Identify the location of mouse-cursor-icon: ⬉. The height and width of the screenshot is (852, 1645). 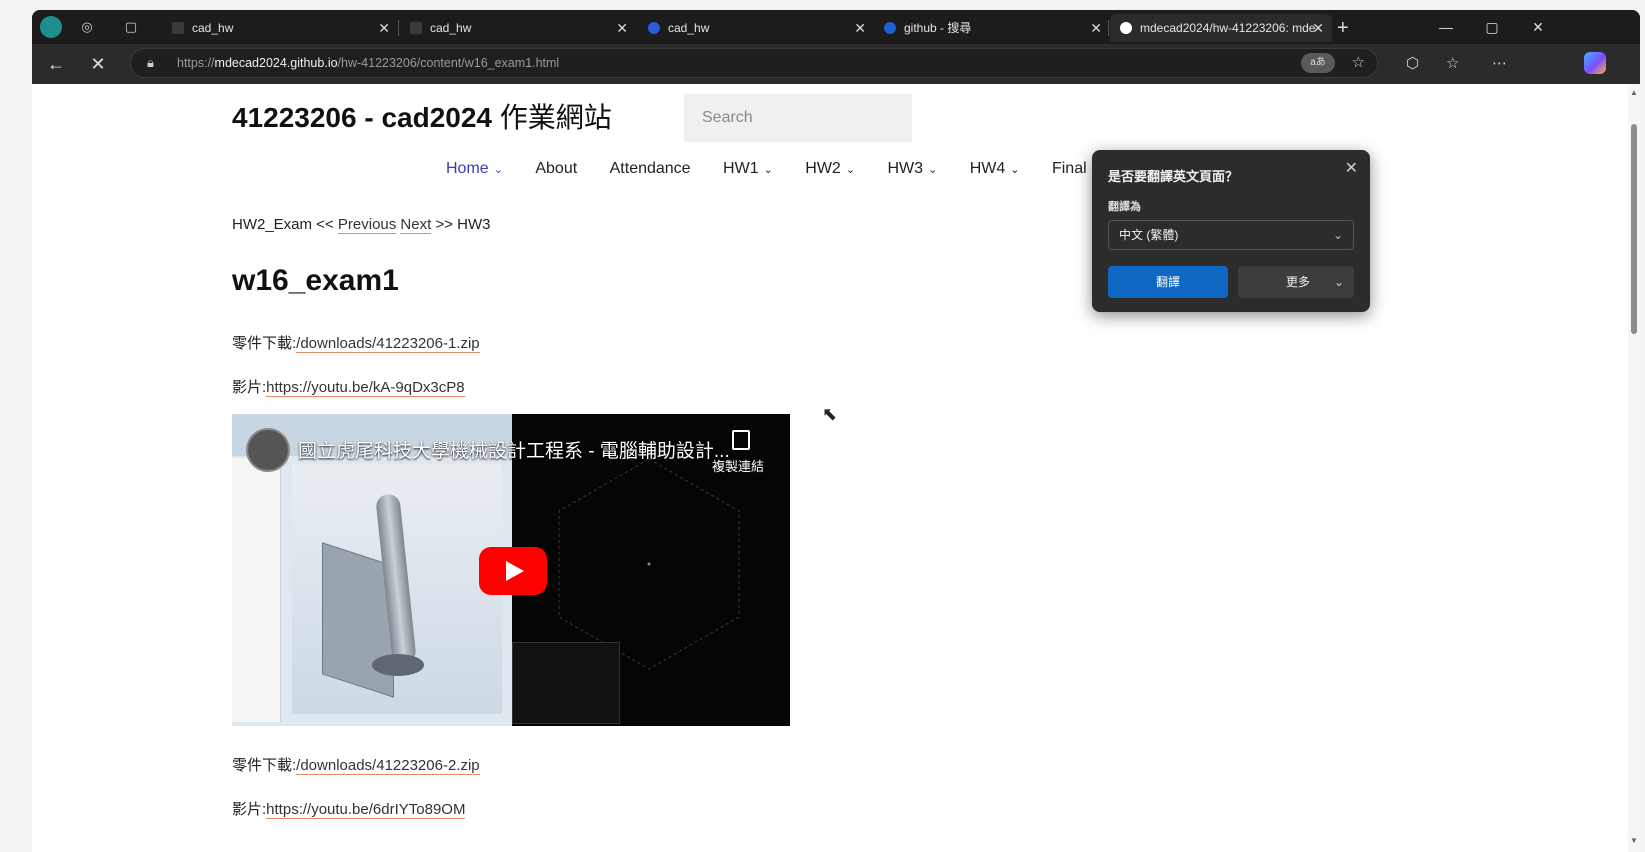
(830, 414).